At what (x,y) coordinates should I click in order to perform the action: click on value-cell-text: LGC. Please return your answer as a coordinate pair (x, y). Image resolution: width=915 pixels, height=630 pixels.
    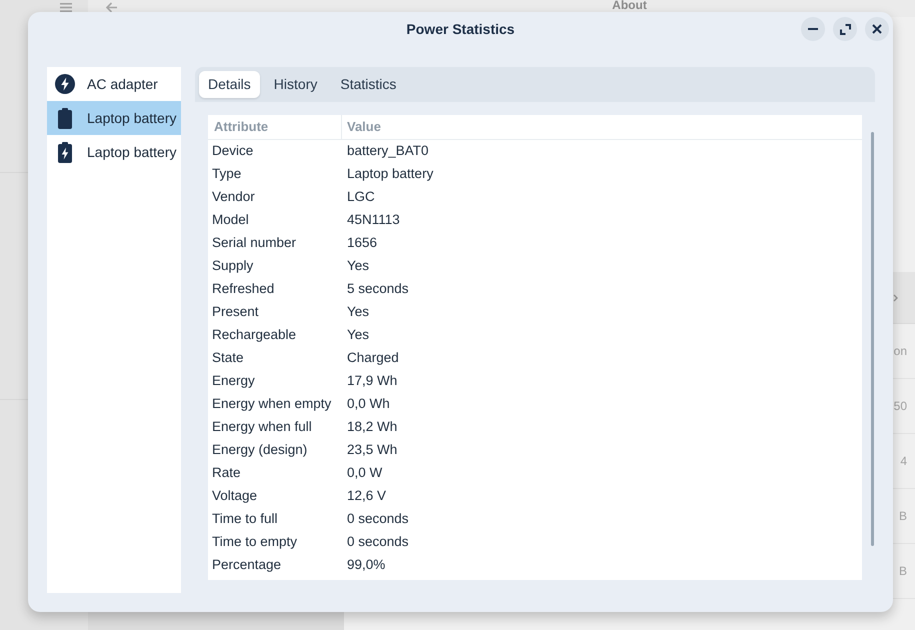
    Looking at the image, I should click on (361, 197).